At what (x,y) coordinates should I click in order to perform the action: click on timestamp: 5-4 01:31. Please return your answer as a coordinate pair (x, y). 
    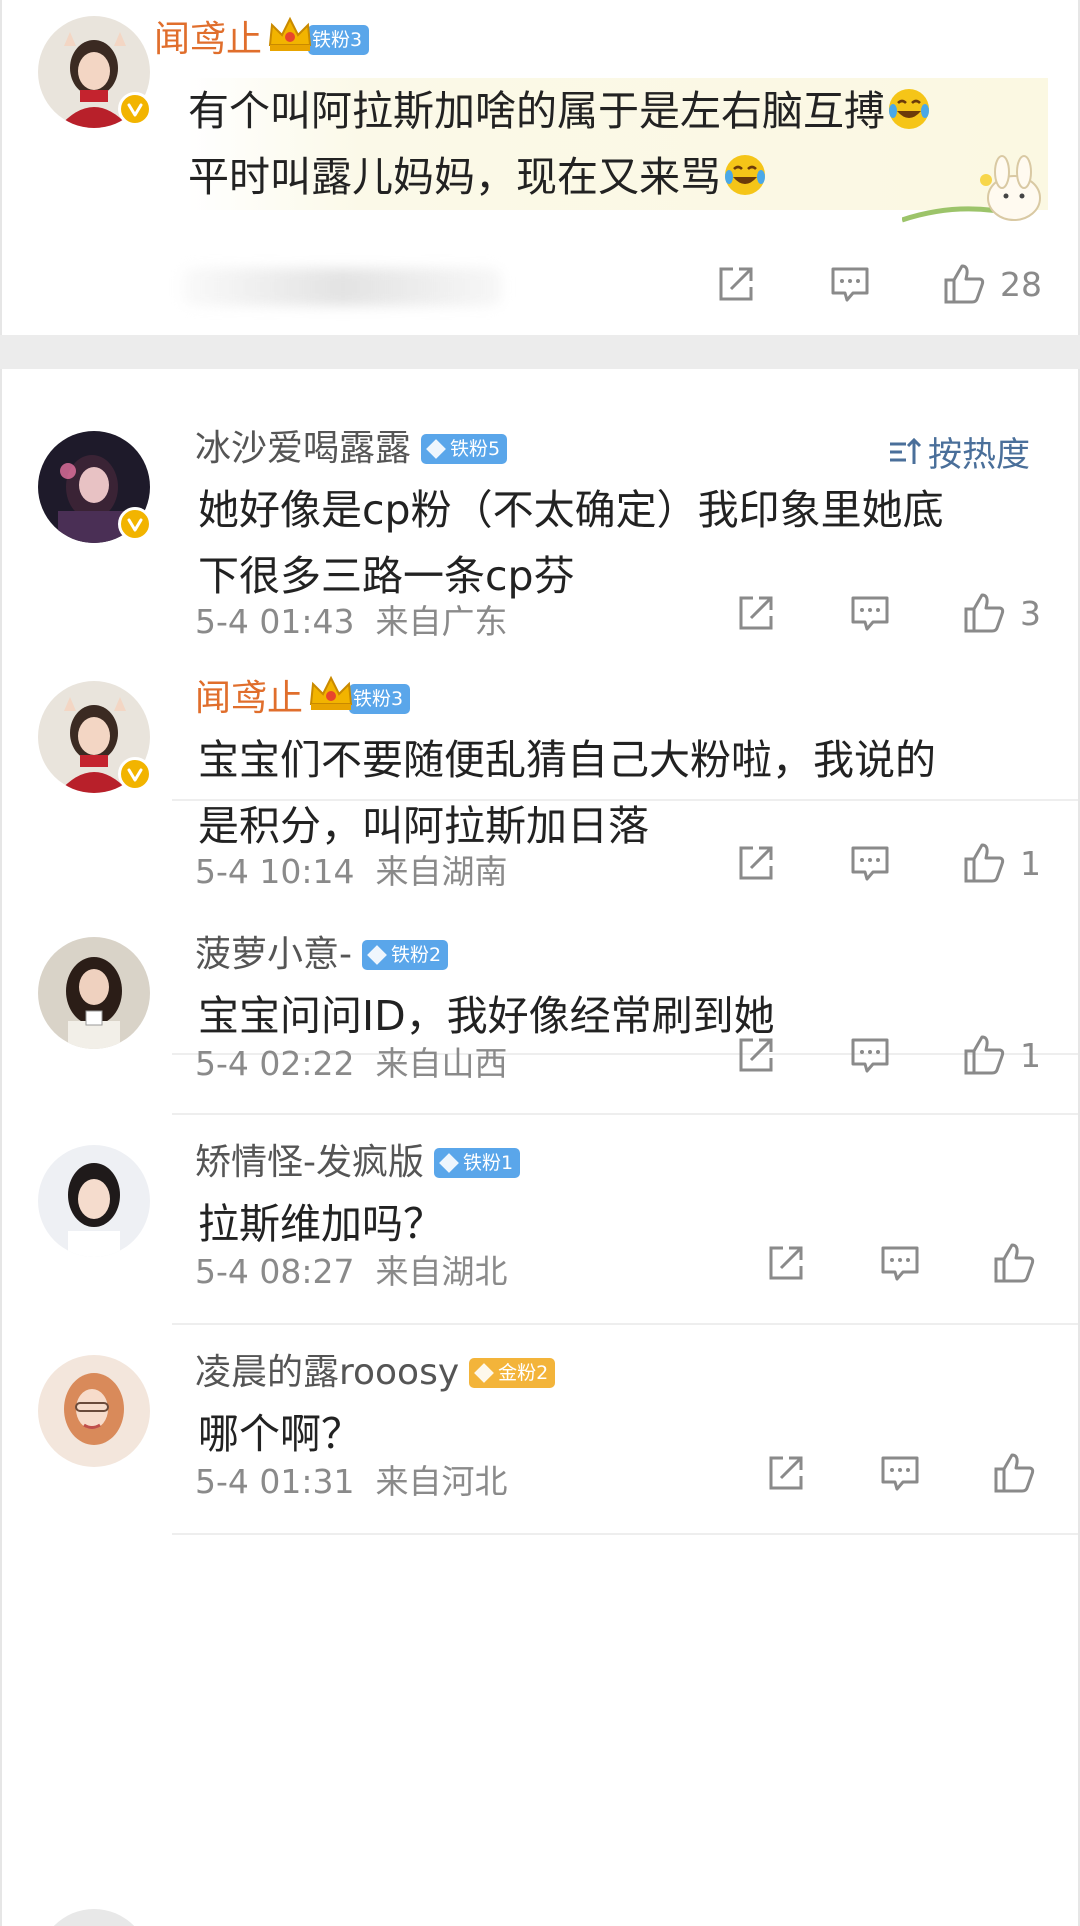
    Looking at the image, I should click on (275, 1481).